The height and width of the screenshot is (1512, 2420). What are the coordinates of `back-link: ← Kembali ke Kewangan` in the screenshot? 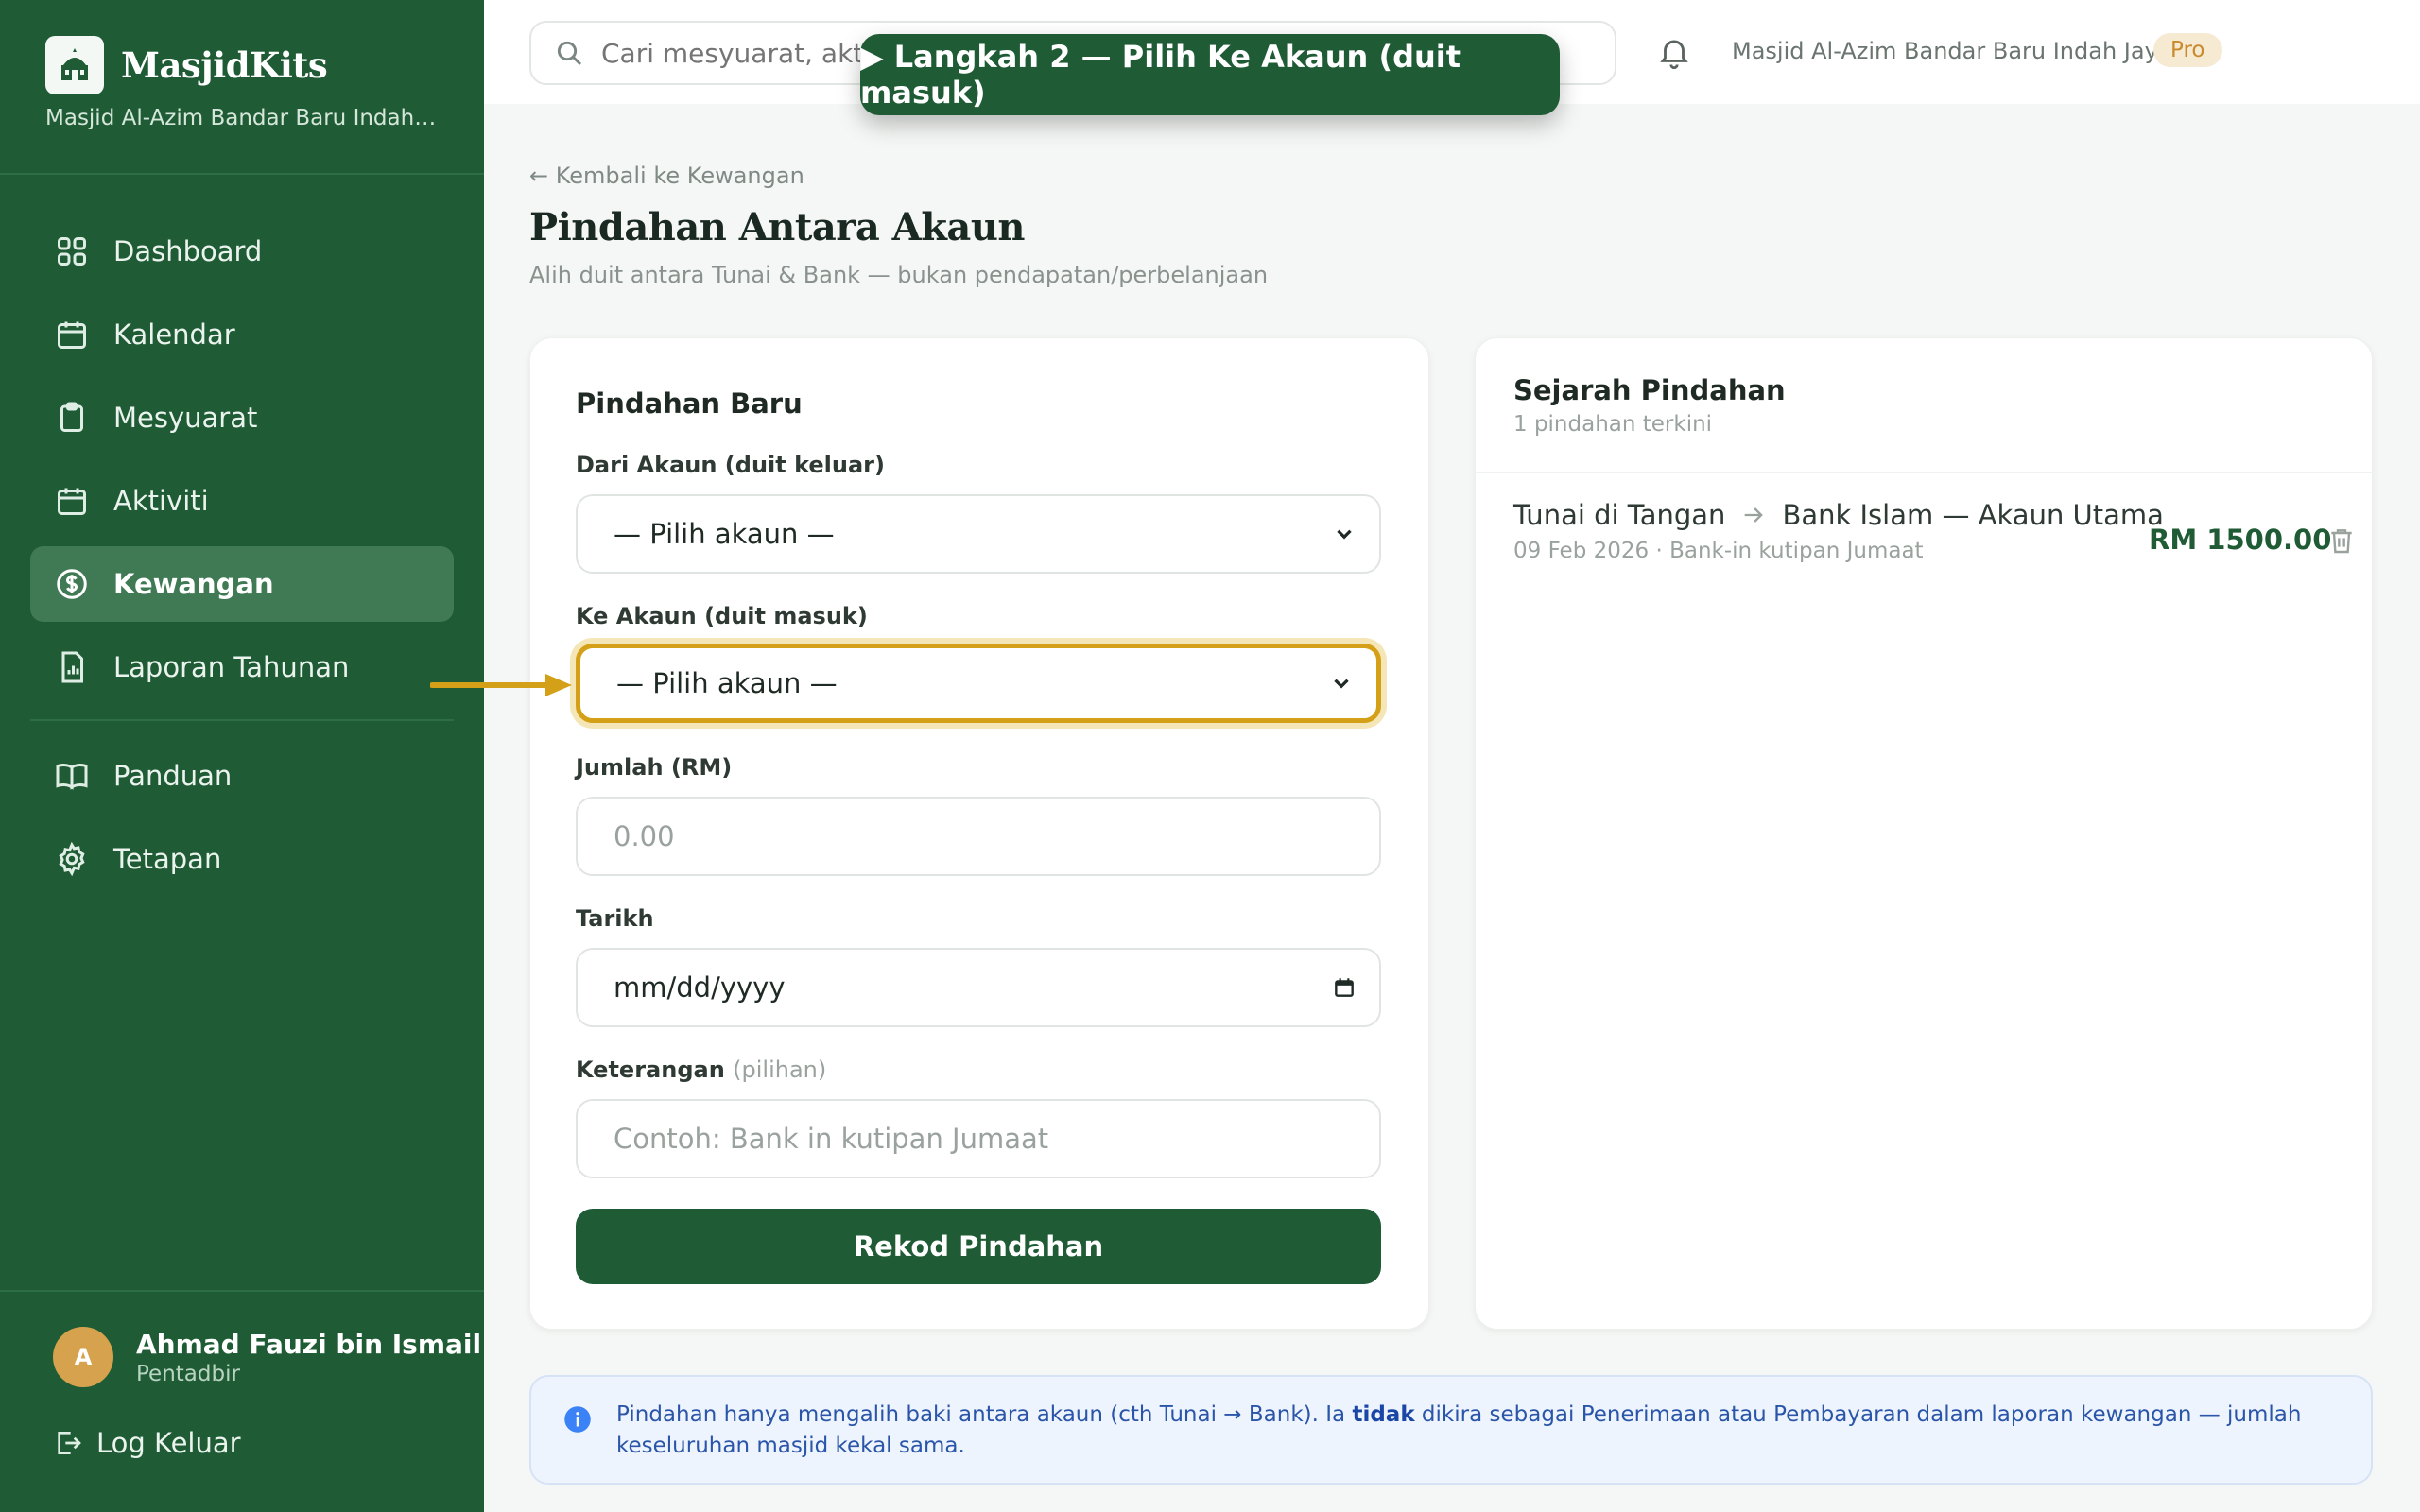 It's located at (666, 176).